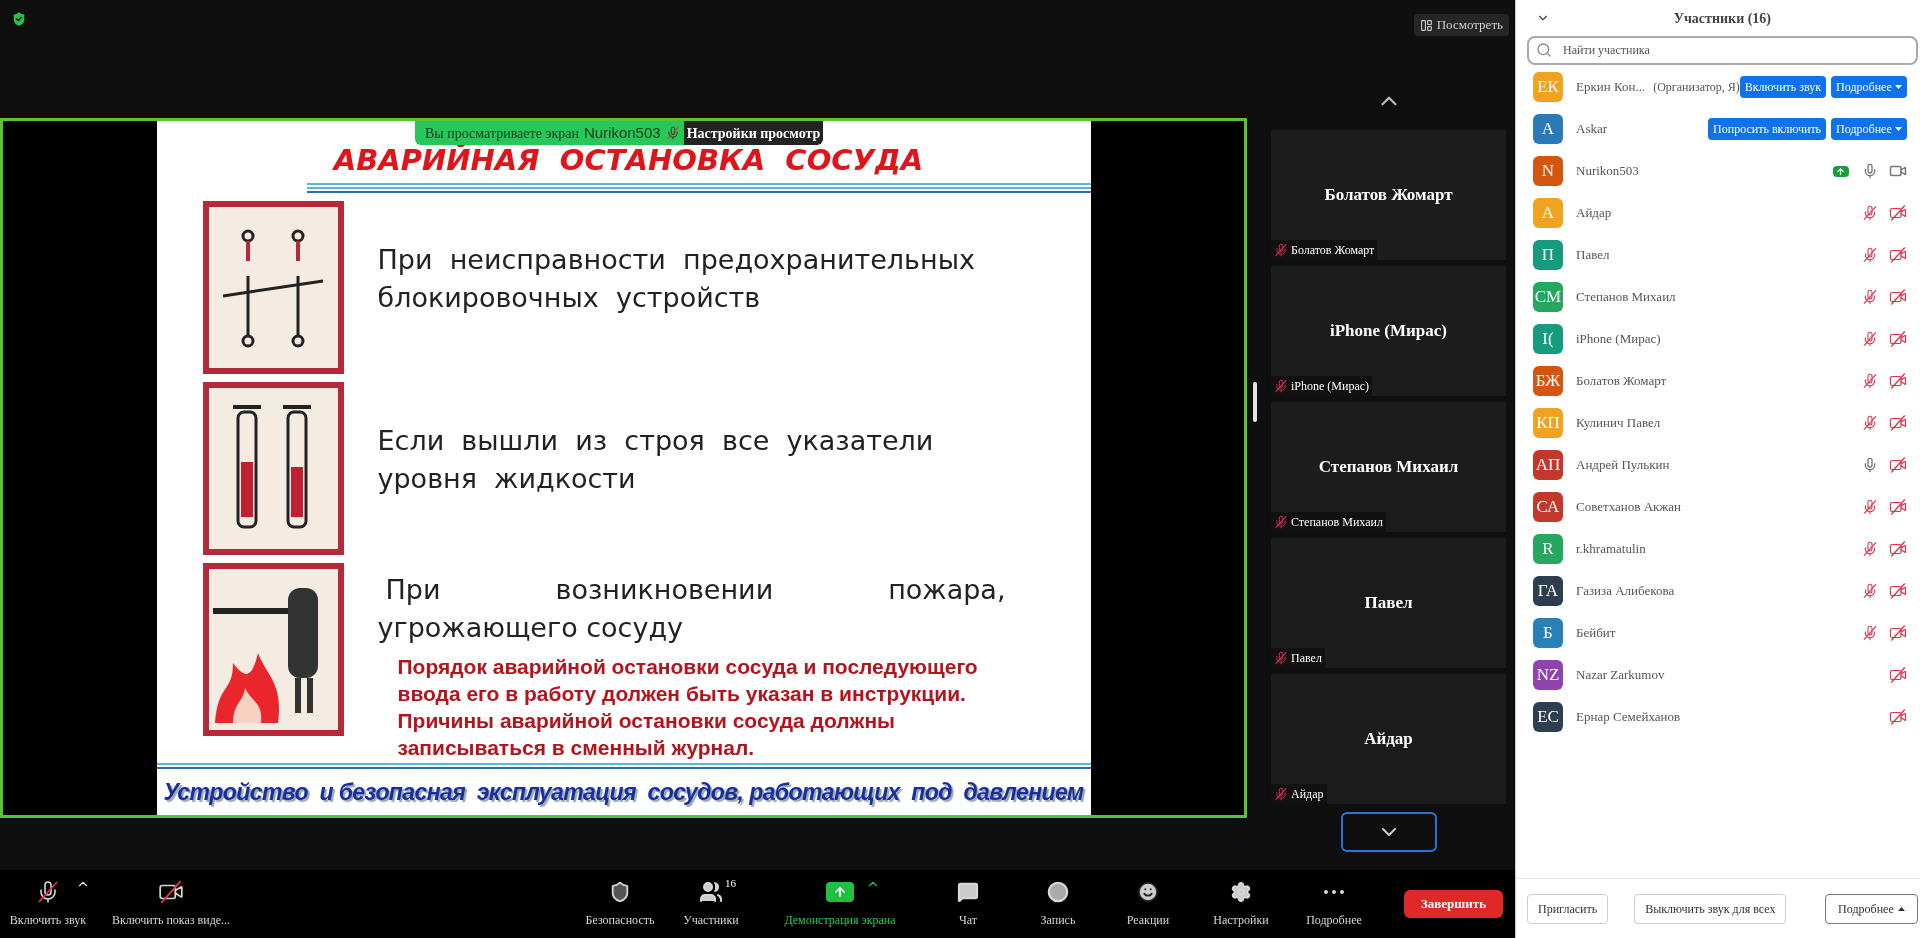 The height and width of the screenshot is (938, 1920). Describe the element at coordinates (1548, 171) in the screenshot. I see `avatar: N` at that location.